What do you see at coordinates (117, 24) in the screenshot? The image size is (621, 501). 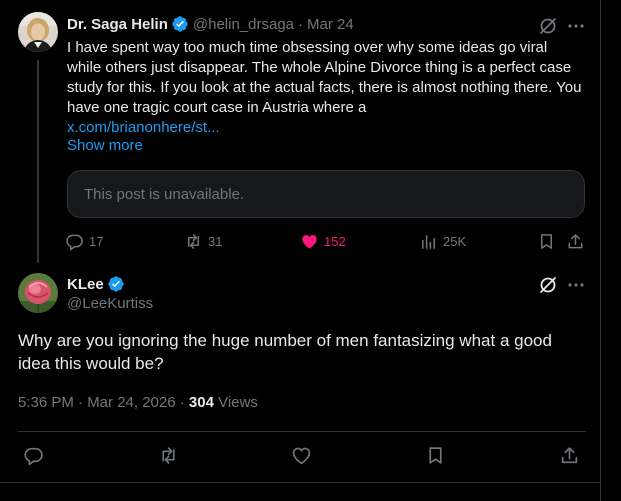 I see `author-name: Dr. Saga Helin` at bounding box center [117, 24].